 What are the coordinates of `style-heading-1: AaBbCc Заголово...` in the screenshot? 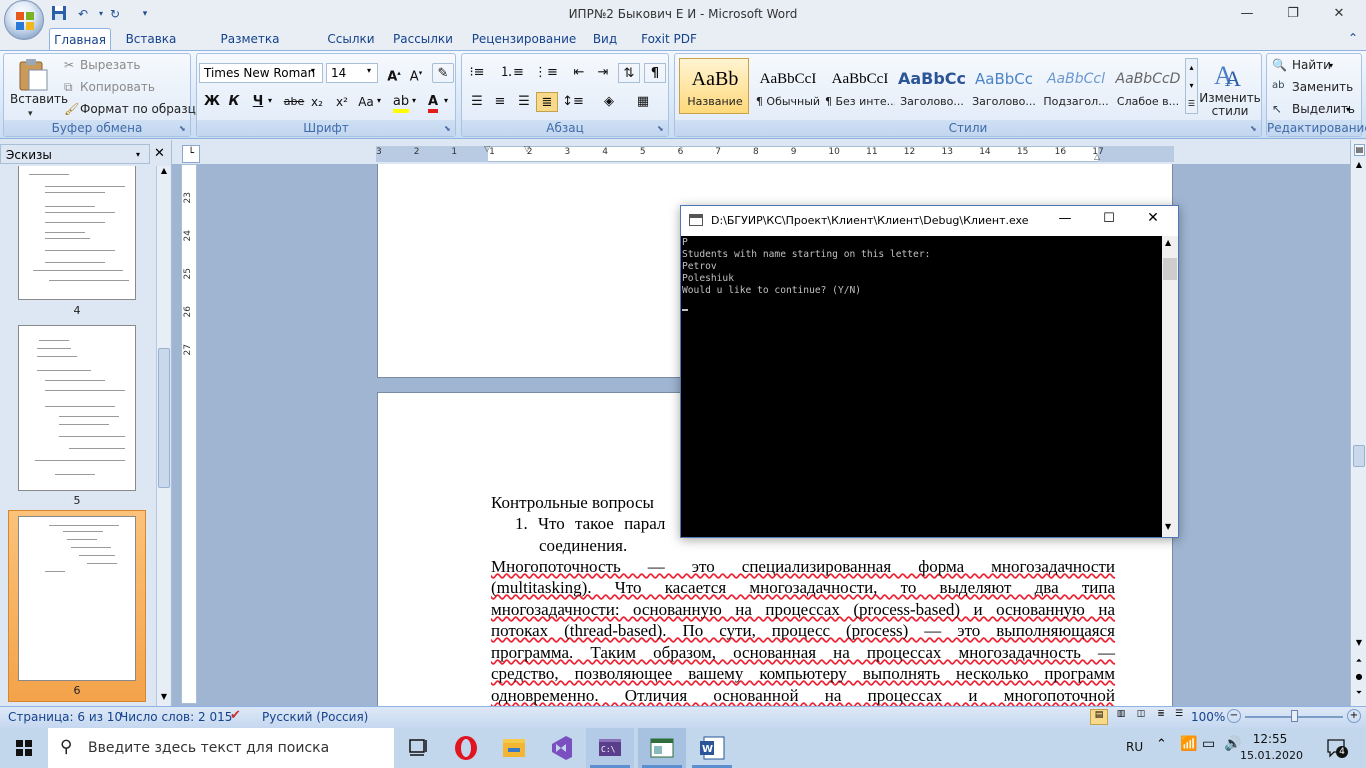 It's located at (931, 86).